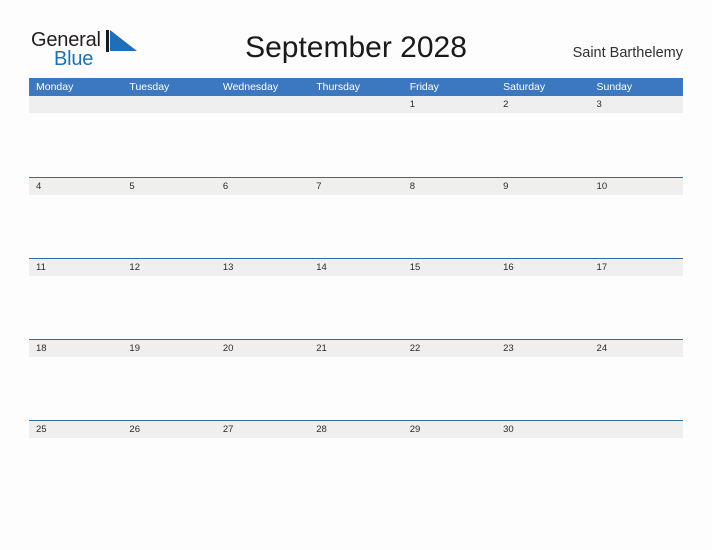 The width and height of the screenshot is (712, 550). I want to click on day-cell: 25, so click(75, 429).